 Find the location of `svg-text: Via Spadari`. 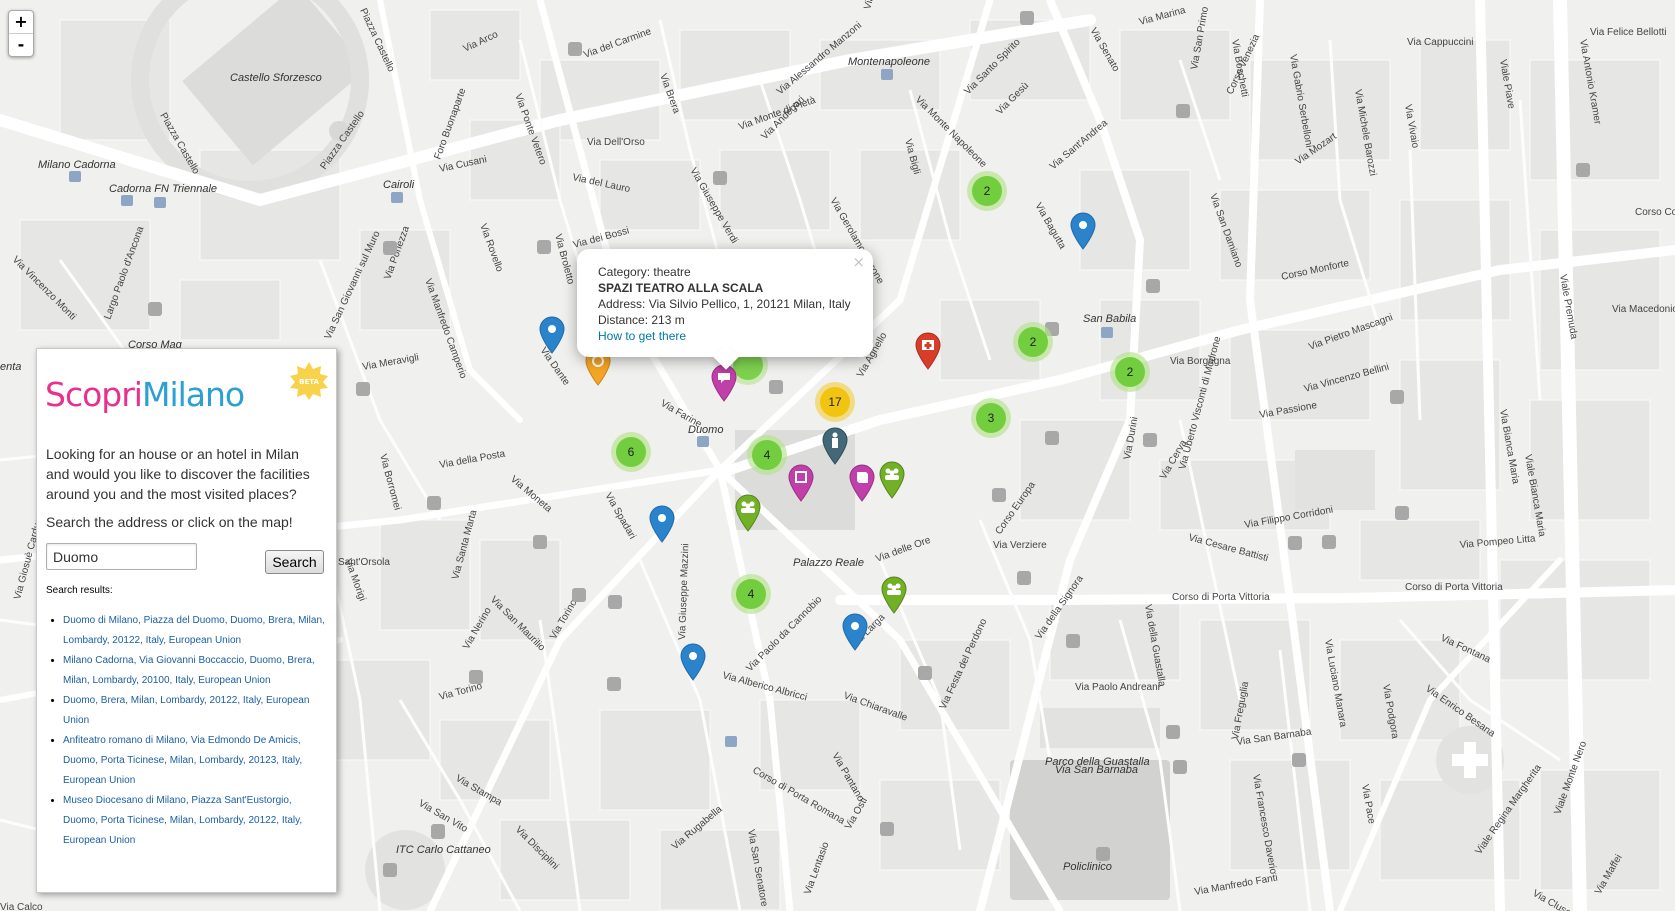

svg-text: Via Spadari is located at coordinates (619, 516).